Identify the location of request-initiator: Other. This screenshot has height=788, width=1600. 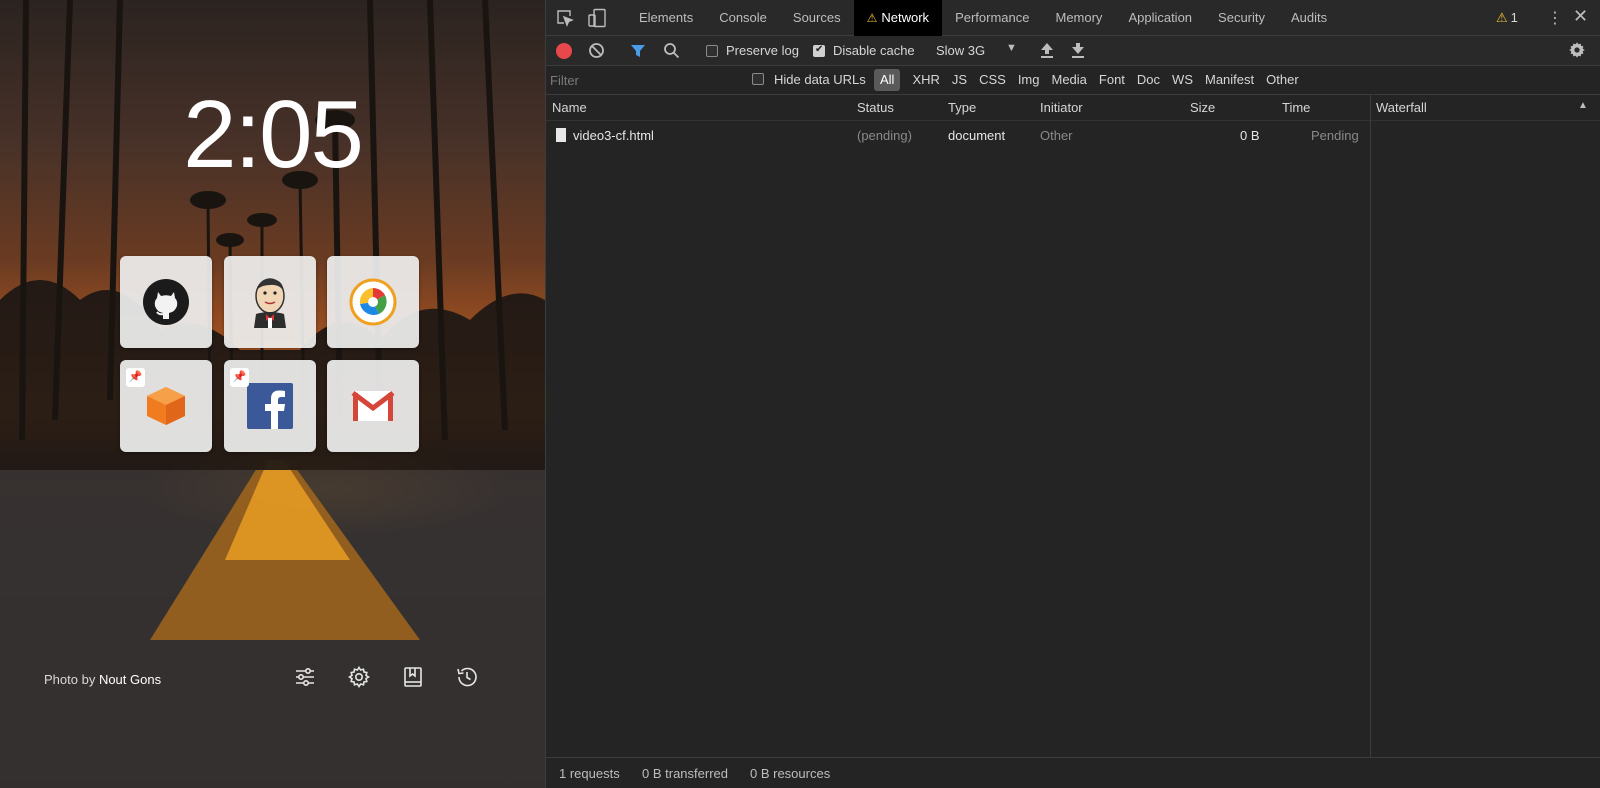
(1056, 135).